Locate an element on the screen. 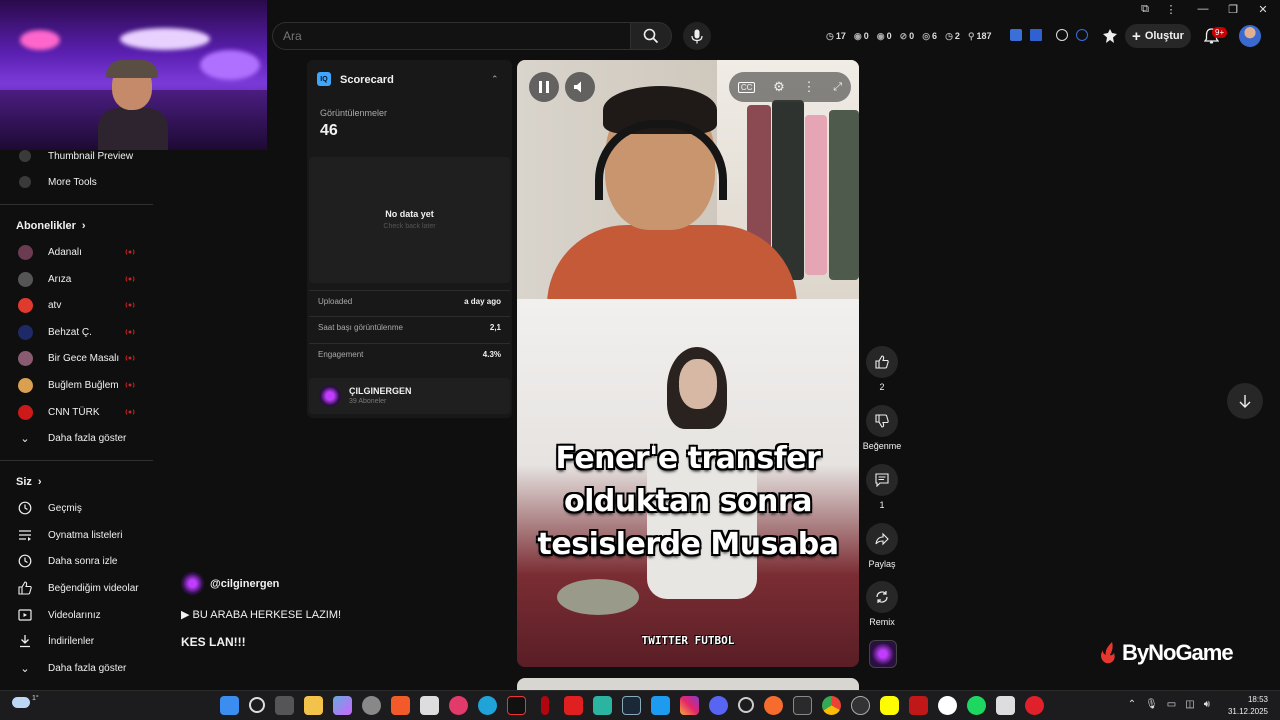 The height and width of the screenshot is (720, 1280). views-count: 46 is located at coordinates (329, 130).